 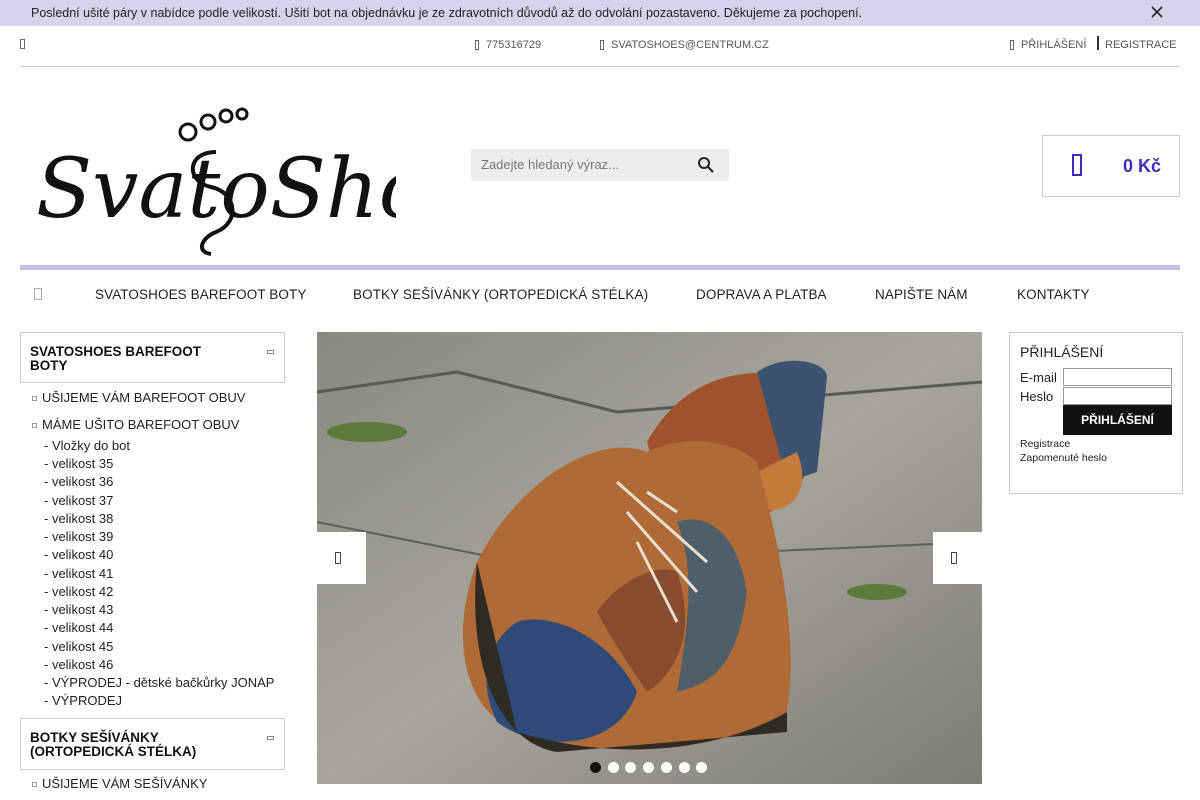 I want to click on email-field, so click(x=1117, y=377).